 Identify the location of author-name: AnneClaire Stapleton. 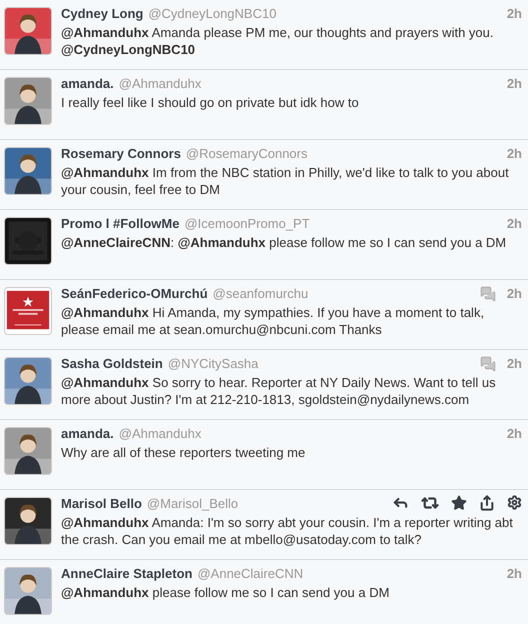
(126, 574).